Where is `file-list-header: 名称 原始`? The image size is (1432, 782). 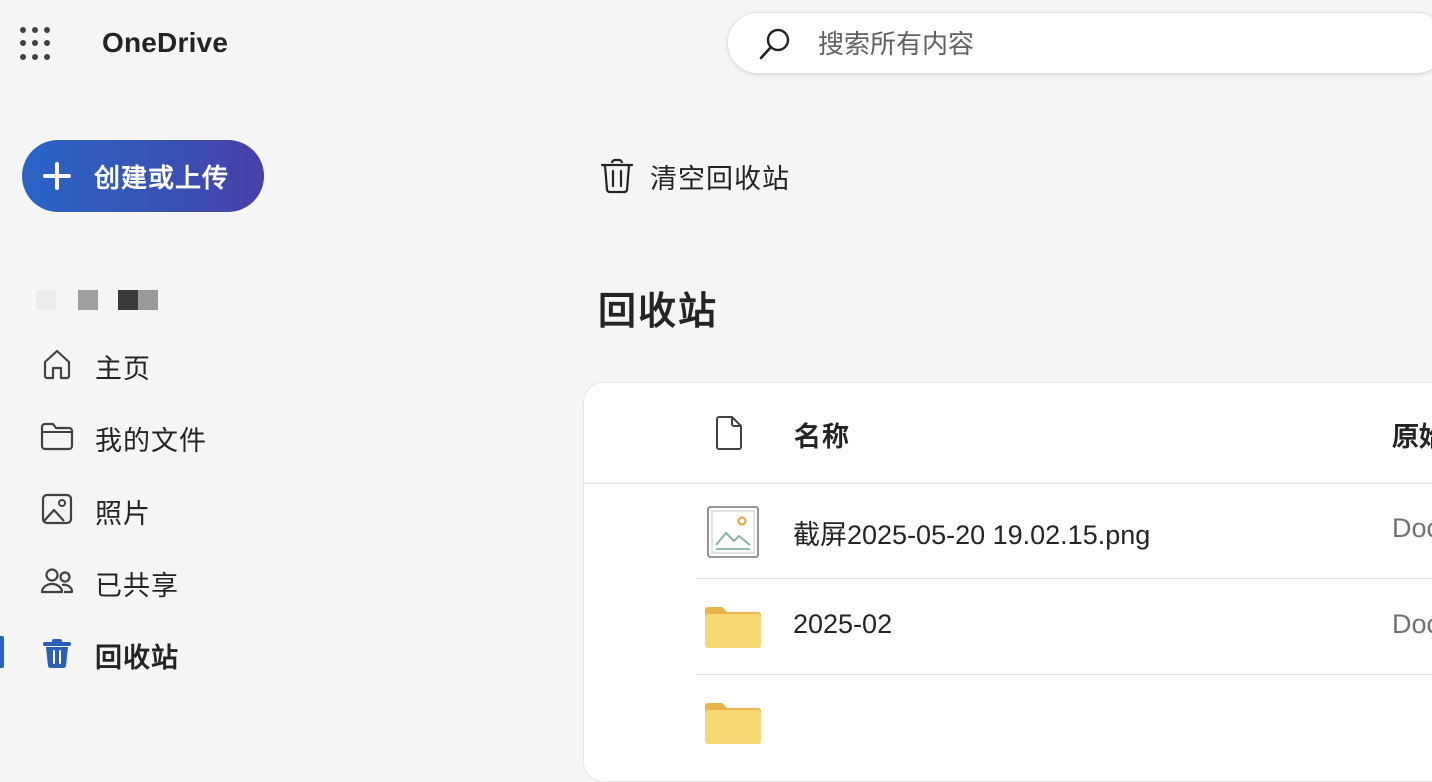 file-list-header: 名称 原始 is located at coordinates (1008, 433).